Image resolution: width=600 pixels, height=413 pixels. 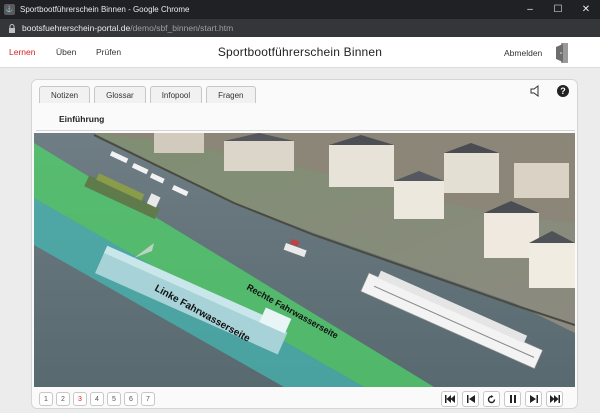 What do you see at coordinates (65, 94) in the screenshot?
I see `tab-notizen: Notizen` at bounding box center [65, 94].